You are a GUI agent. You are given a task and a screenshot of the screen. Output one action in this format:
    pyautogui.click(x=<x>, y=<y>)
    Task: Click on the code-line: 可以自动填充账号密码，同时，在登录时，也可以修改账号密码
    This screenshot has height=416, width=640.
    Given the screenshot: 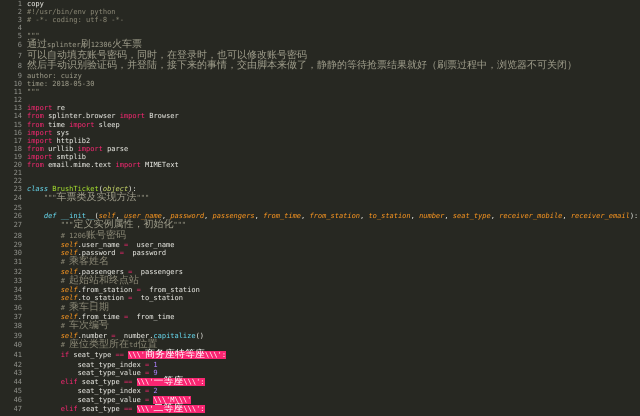 What is the action you would take?
    pyautogui.click(x=166, y=55)
    